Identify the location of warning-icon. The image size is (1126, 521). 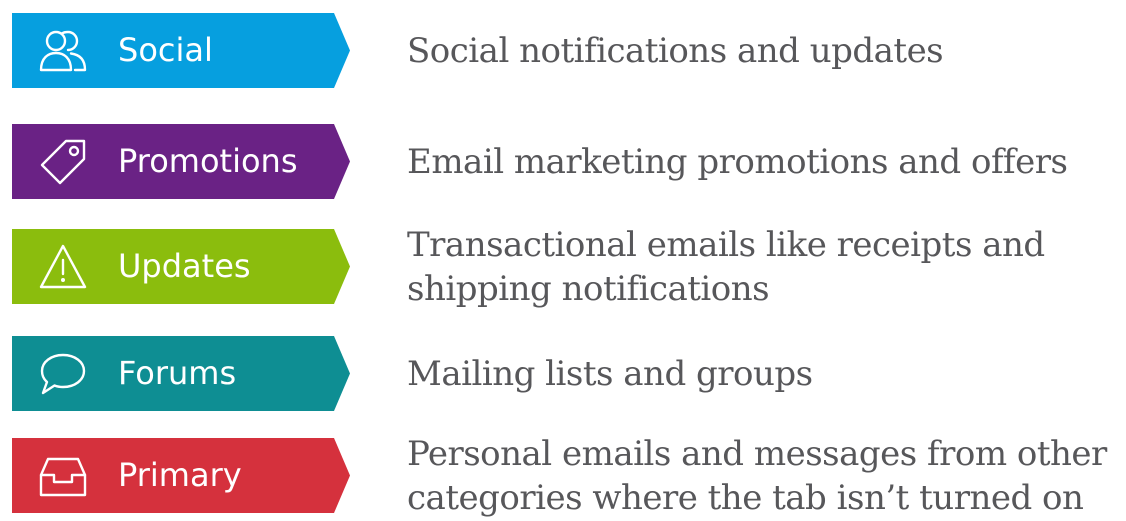
(63, 267).